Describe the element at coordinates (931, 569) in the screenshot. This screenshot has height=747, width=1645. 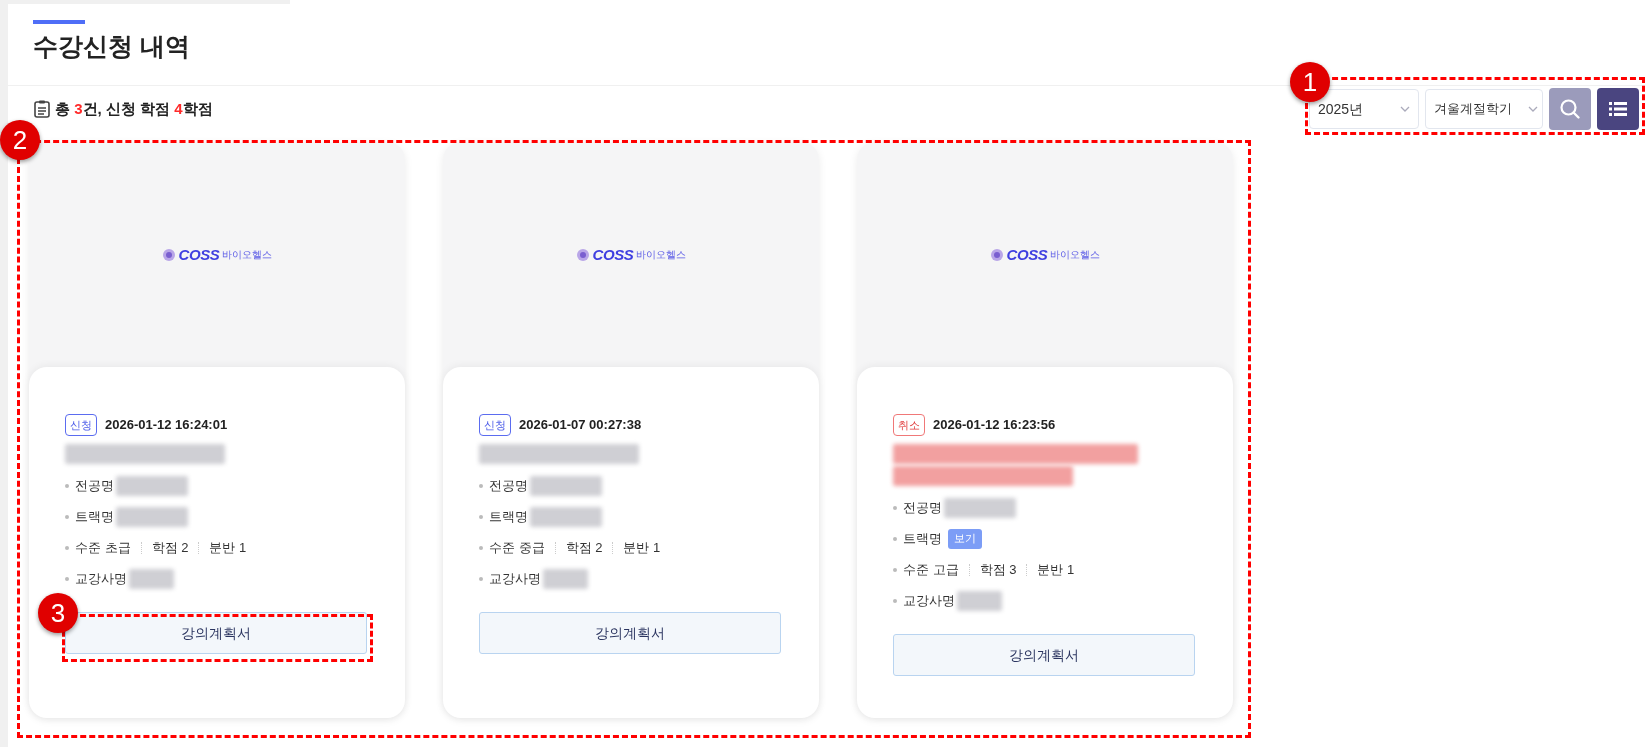
I see `spec-text: 수준 고급` at that location.